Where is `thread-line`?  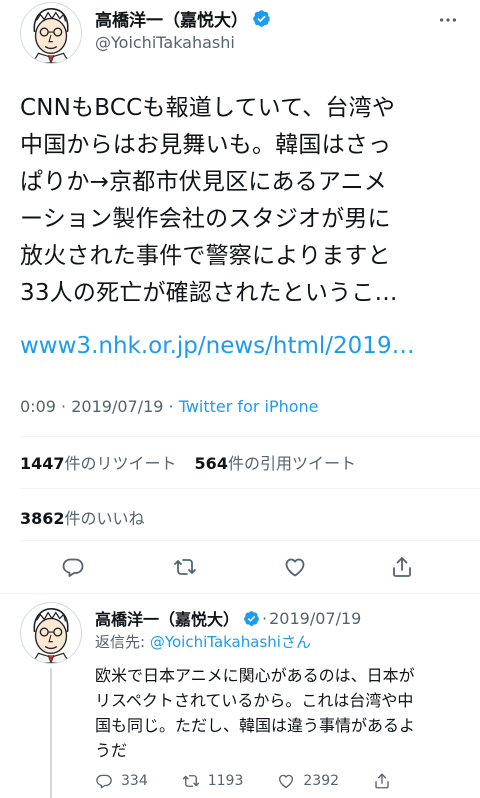 thread-line is located at coordinates (51, 733).